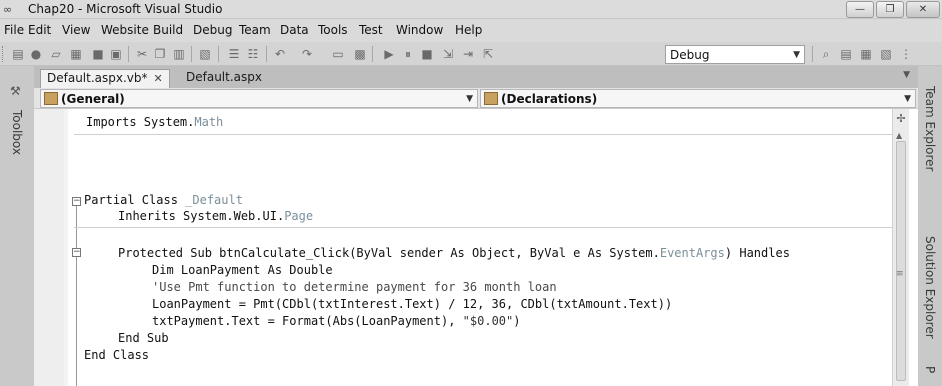 The width and height of the screenshot is (942, 386). What do you see at coordinates (471, 9) in the screenshot?
I see `title-bar: ∞ Chap20 - Microsoft Visual Studio — ❐ ✕` at bounding box center [471, 9].